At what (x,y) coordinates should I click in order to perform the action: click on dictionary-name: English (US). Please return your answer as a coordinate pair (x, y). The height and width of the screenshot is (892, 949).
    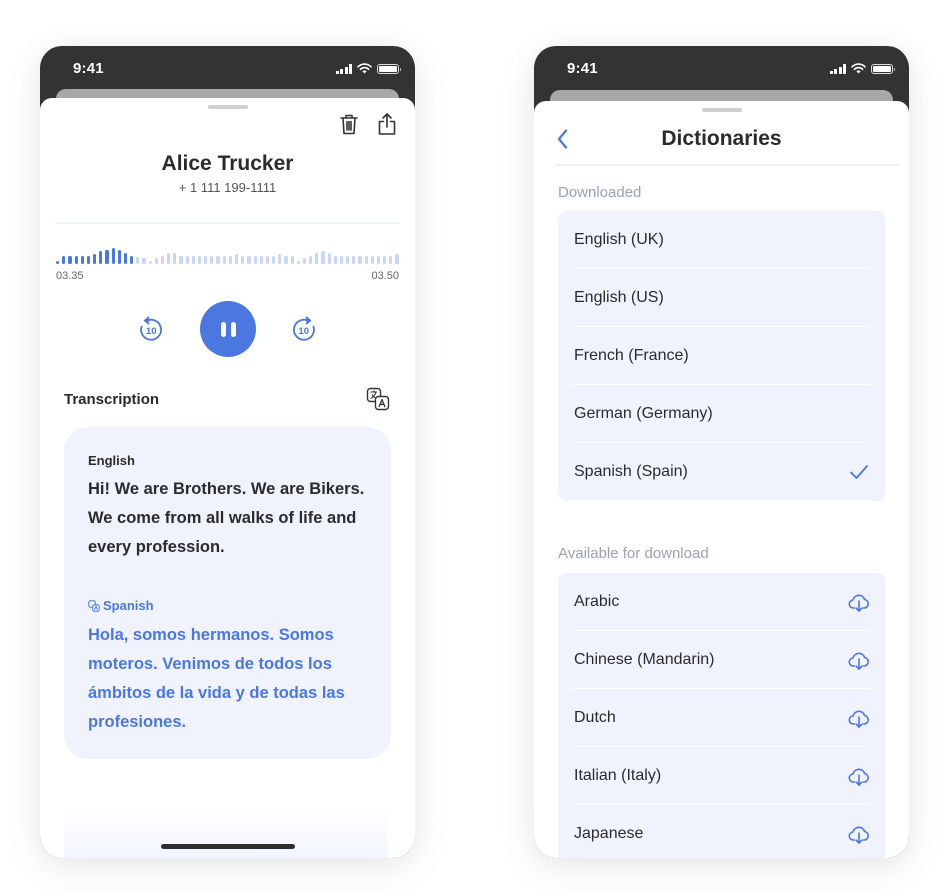
    Looking at the image, I should click on (619, 297).